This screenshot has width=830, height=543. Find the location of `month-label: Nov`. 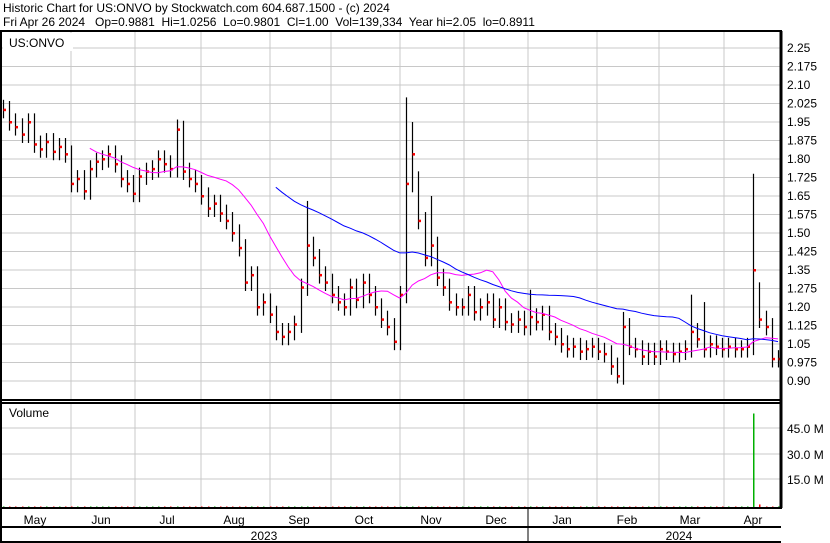

month-label: Nov is located at coordinates (430, 520).